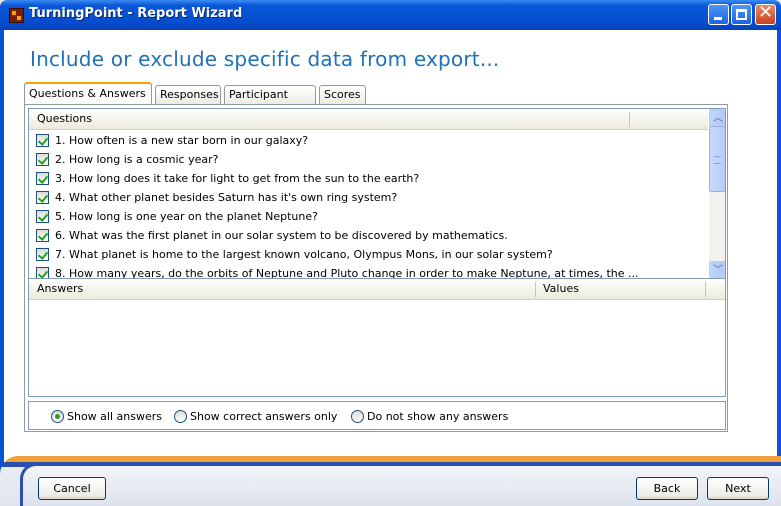 The height and width of the screenshot is (506, 781). Describe the element at coordinates (16, 15) in the screenshot. I see `turningpoint-app-icon` at that location.